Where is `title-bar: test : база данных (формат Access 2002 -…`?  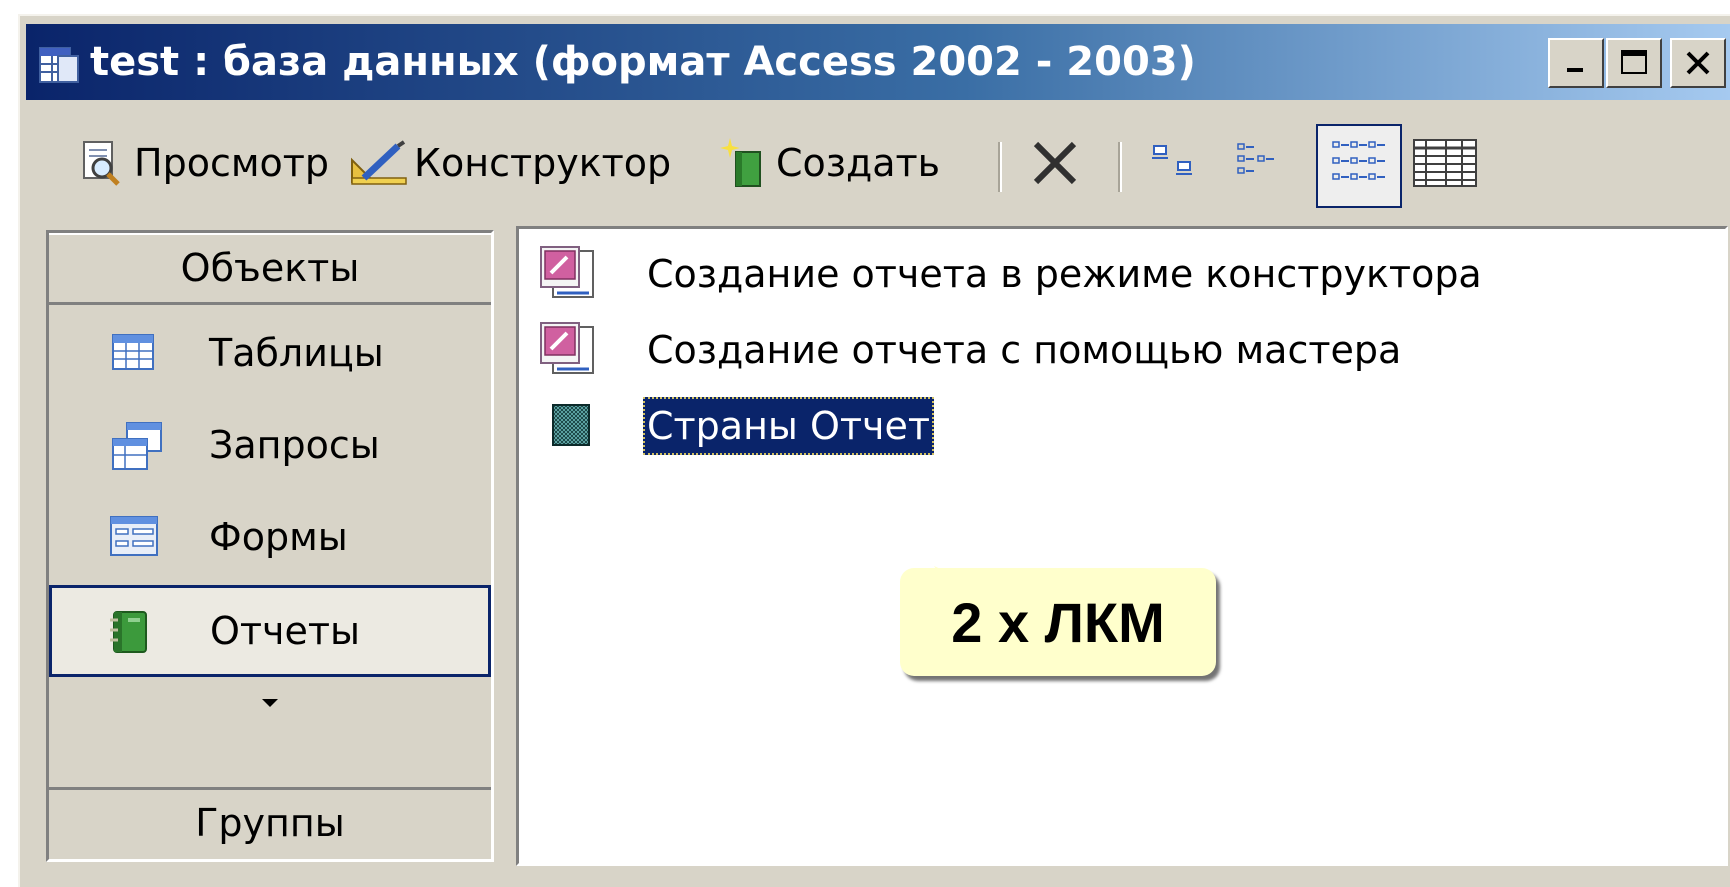
title-bar: test : база данных (формат Access 2002 -… is located at coordinates (878, 62).